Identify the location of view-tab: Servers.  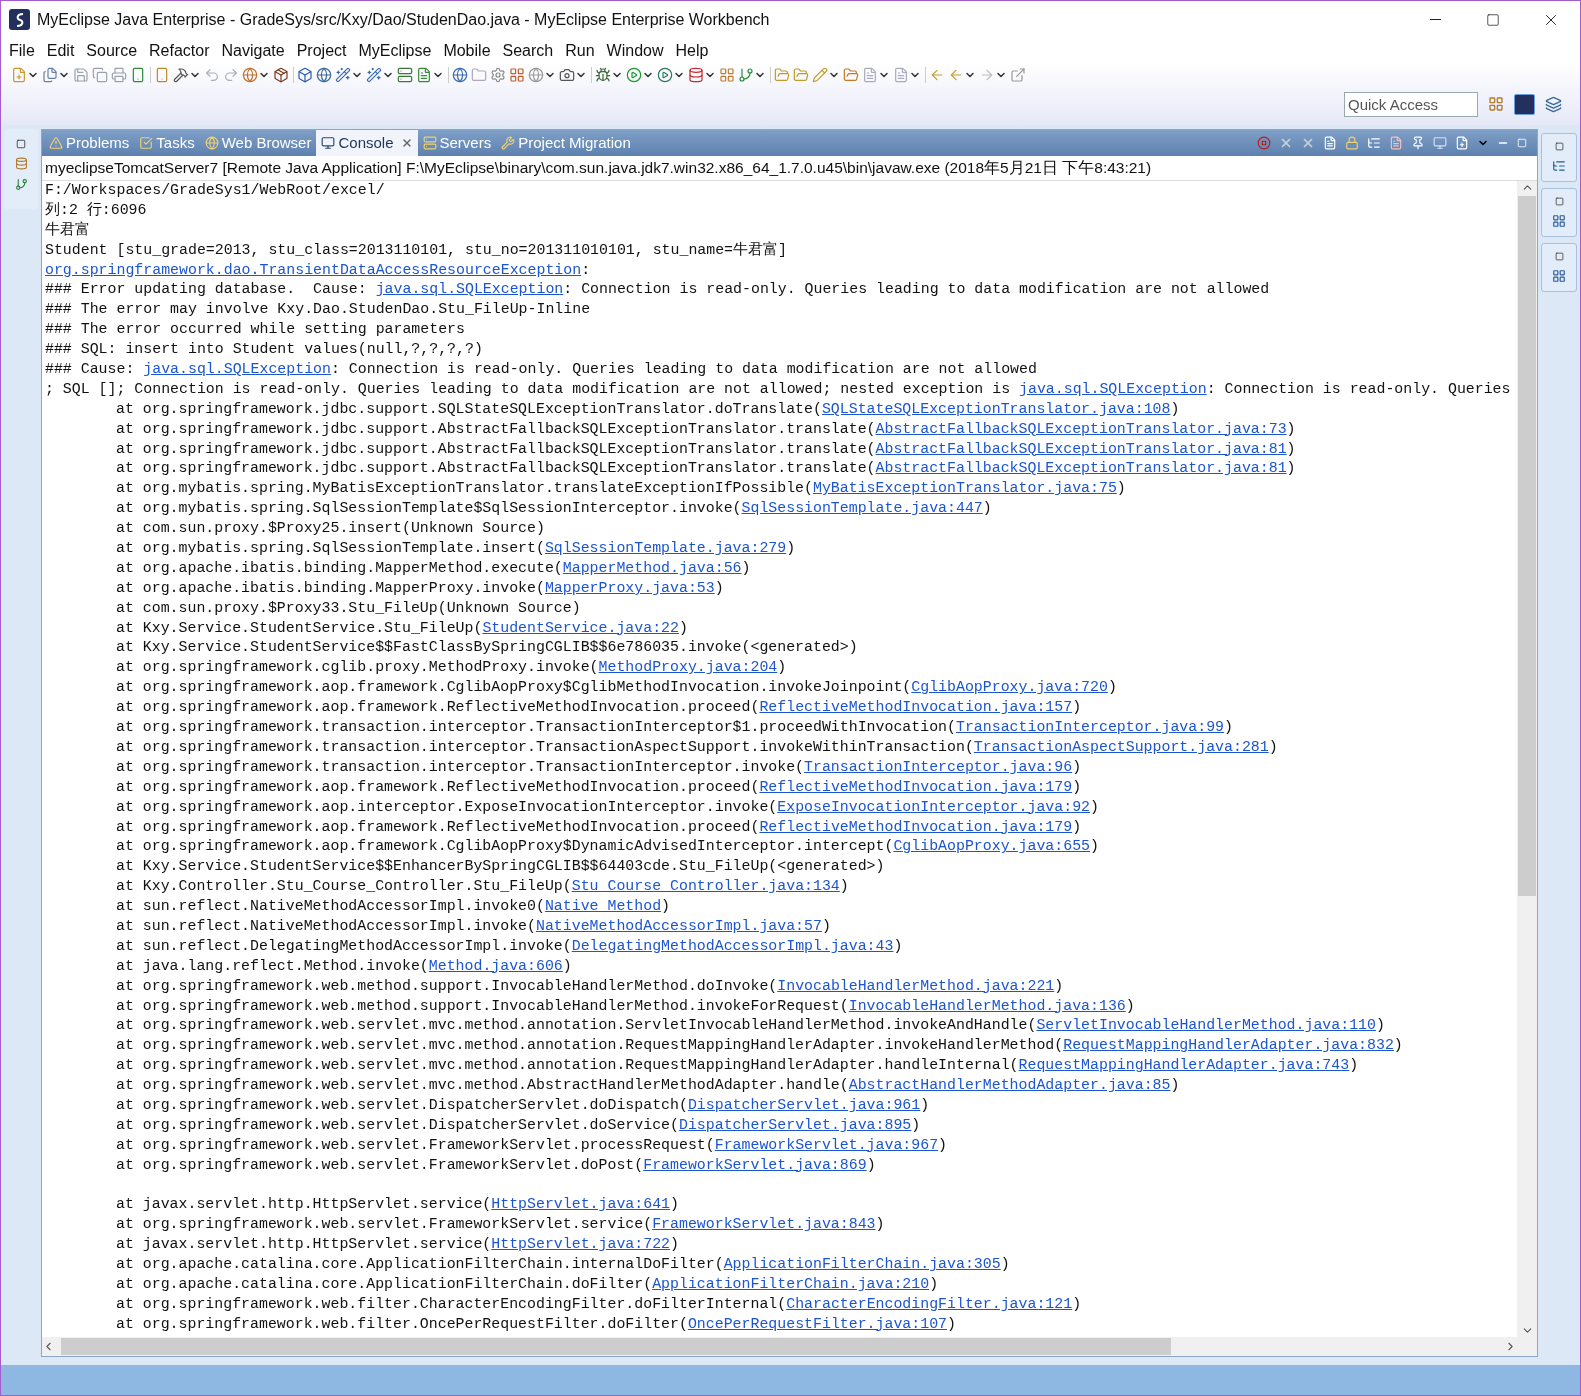
(457, 143).